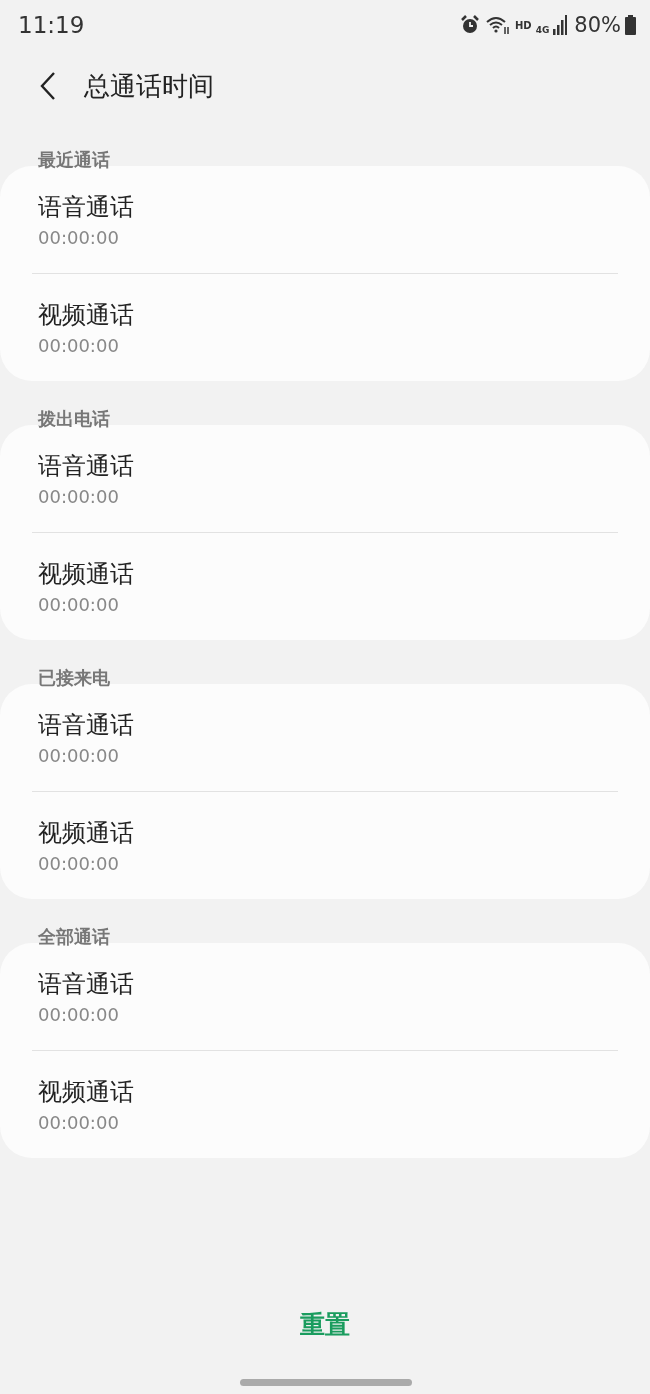 The width and height of the screenshot is (650, 1394). Describe the element at coordinates (523, 25) in the screenshot. I see `hd-label: HD` at that location.